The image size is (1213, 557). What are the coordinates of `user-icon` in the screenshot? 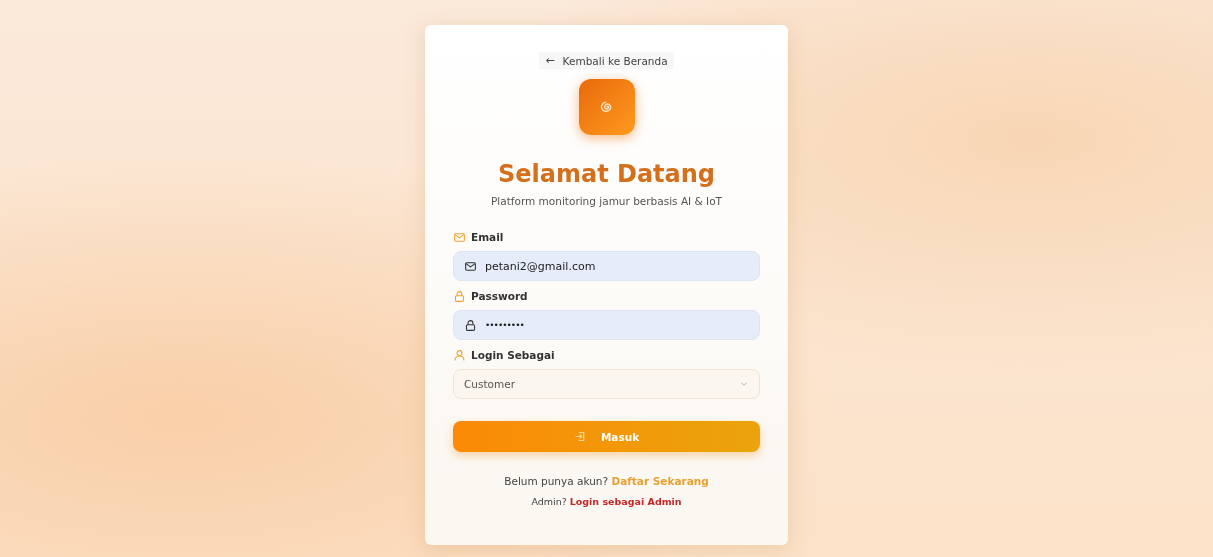 It's located at (459, 355).